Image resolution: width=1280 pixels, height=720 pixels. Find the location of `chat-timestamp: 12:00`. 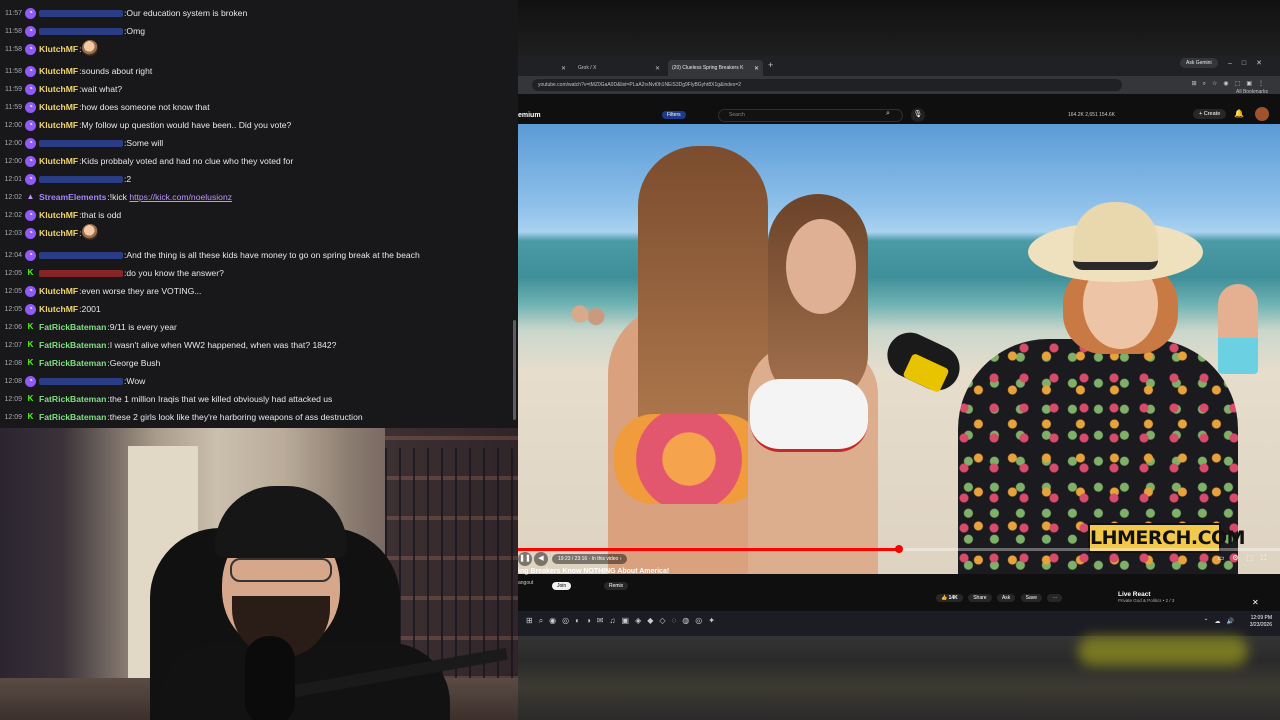

chat-timestamp: 12:00 is located at coordinates (13, 125).